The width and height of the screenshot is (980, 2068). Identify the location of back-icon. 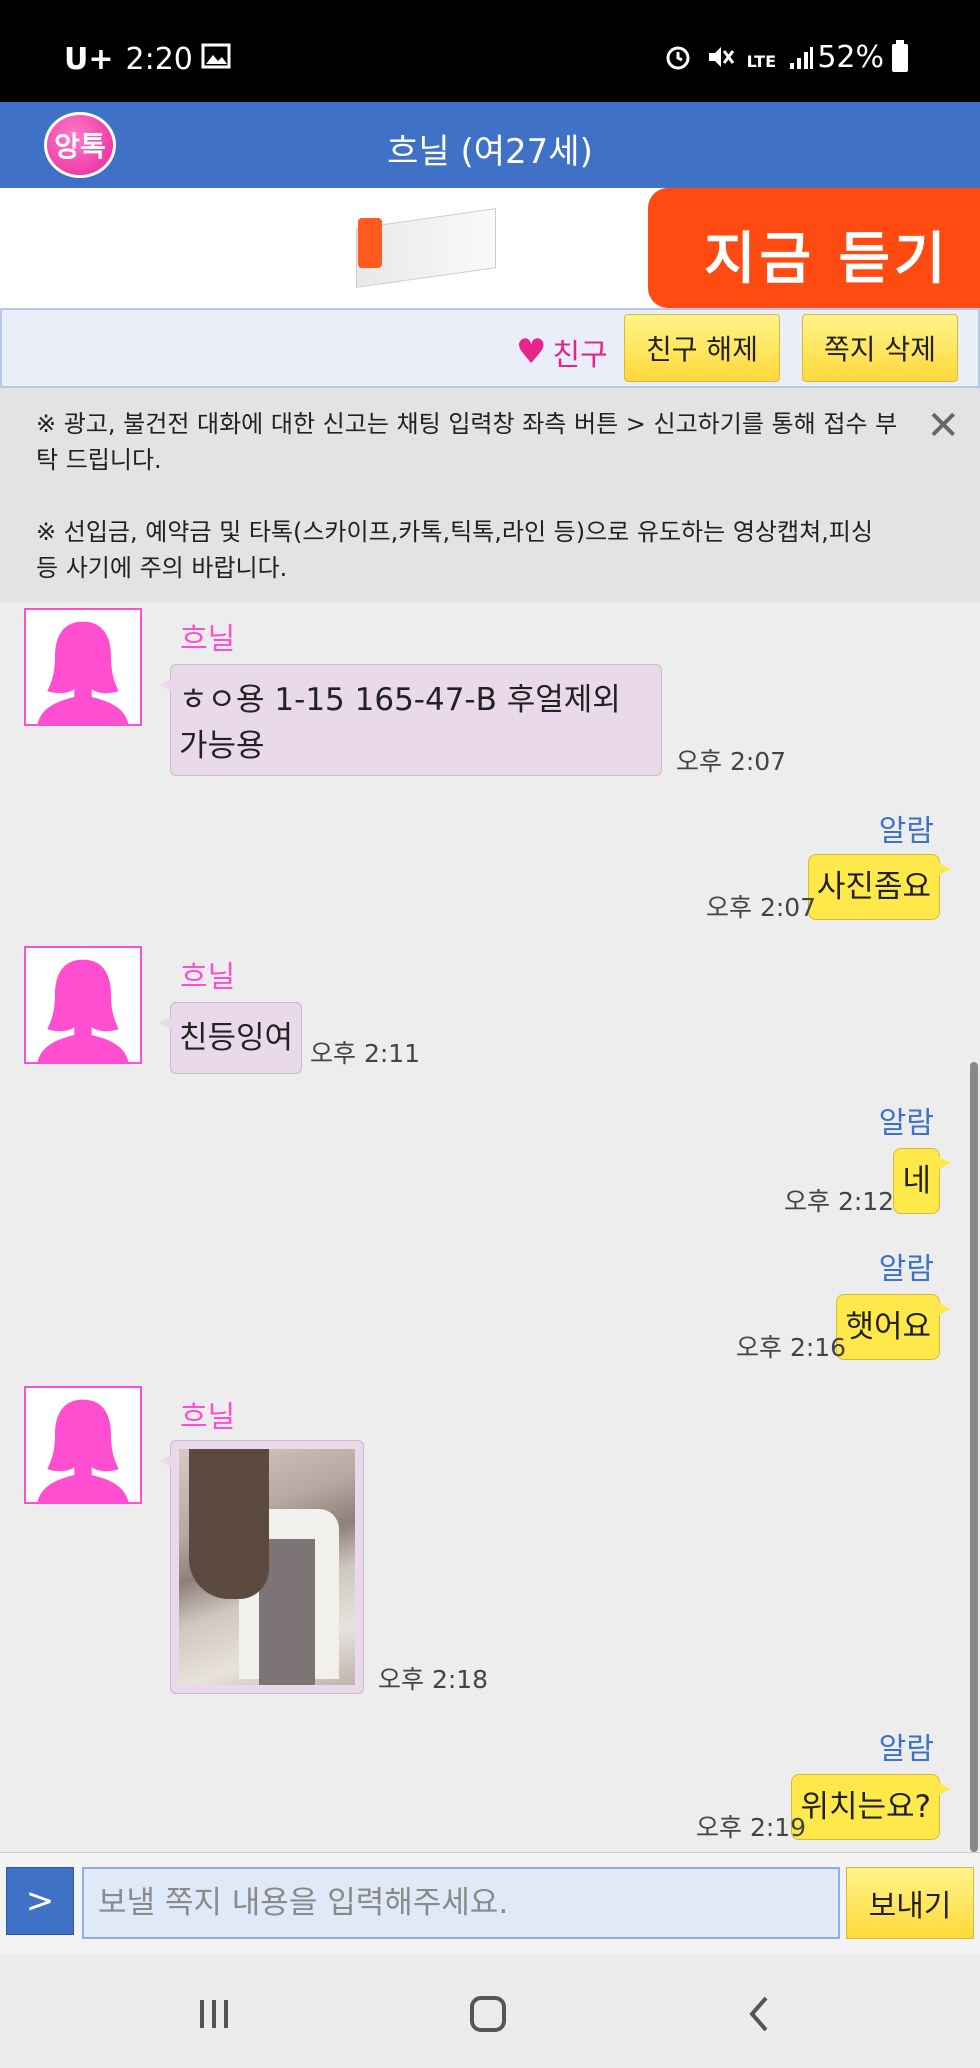
(760, 2014).